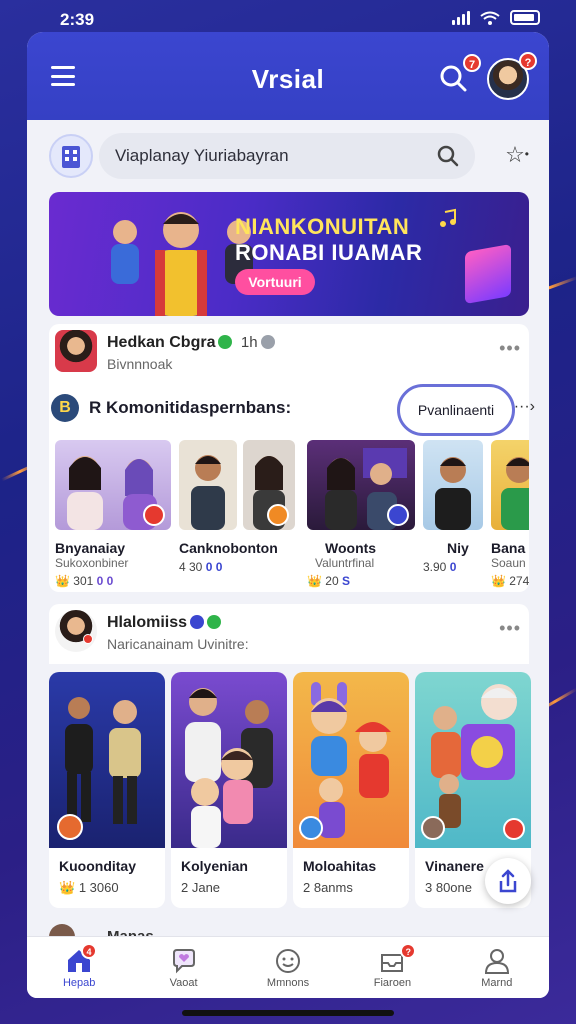  I want to click on tile-title: Kuoonditay, so click(97, 866).